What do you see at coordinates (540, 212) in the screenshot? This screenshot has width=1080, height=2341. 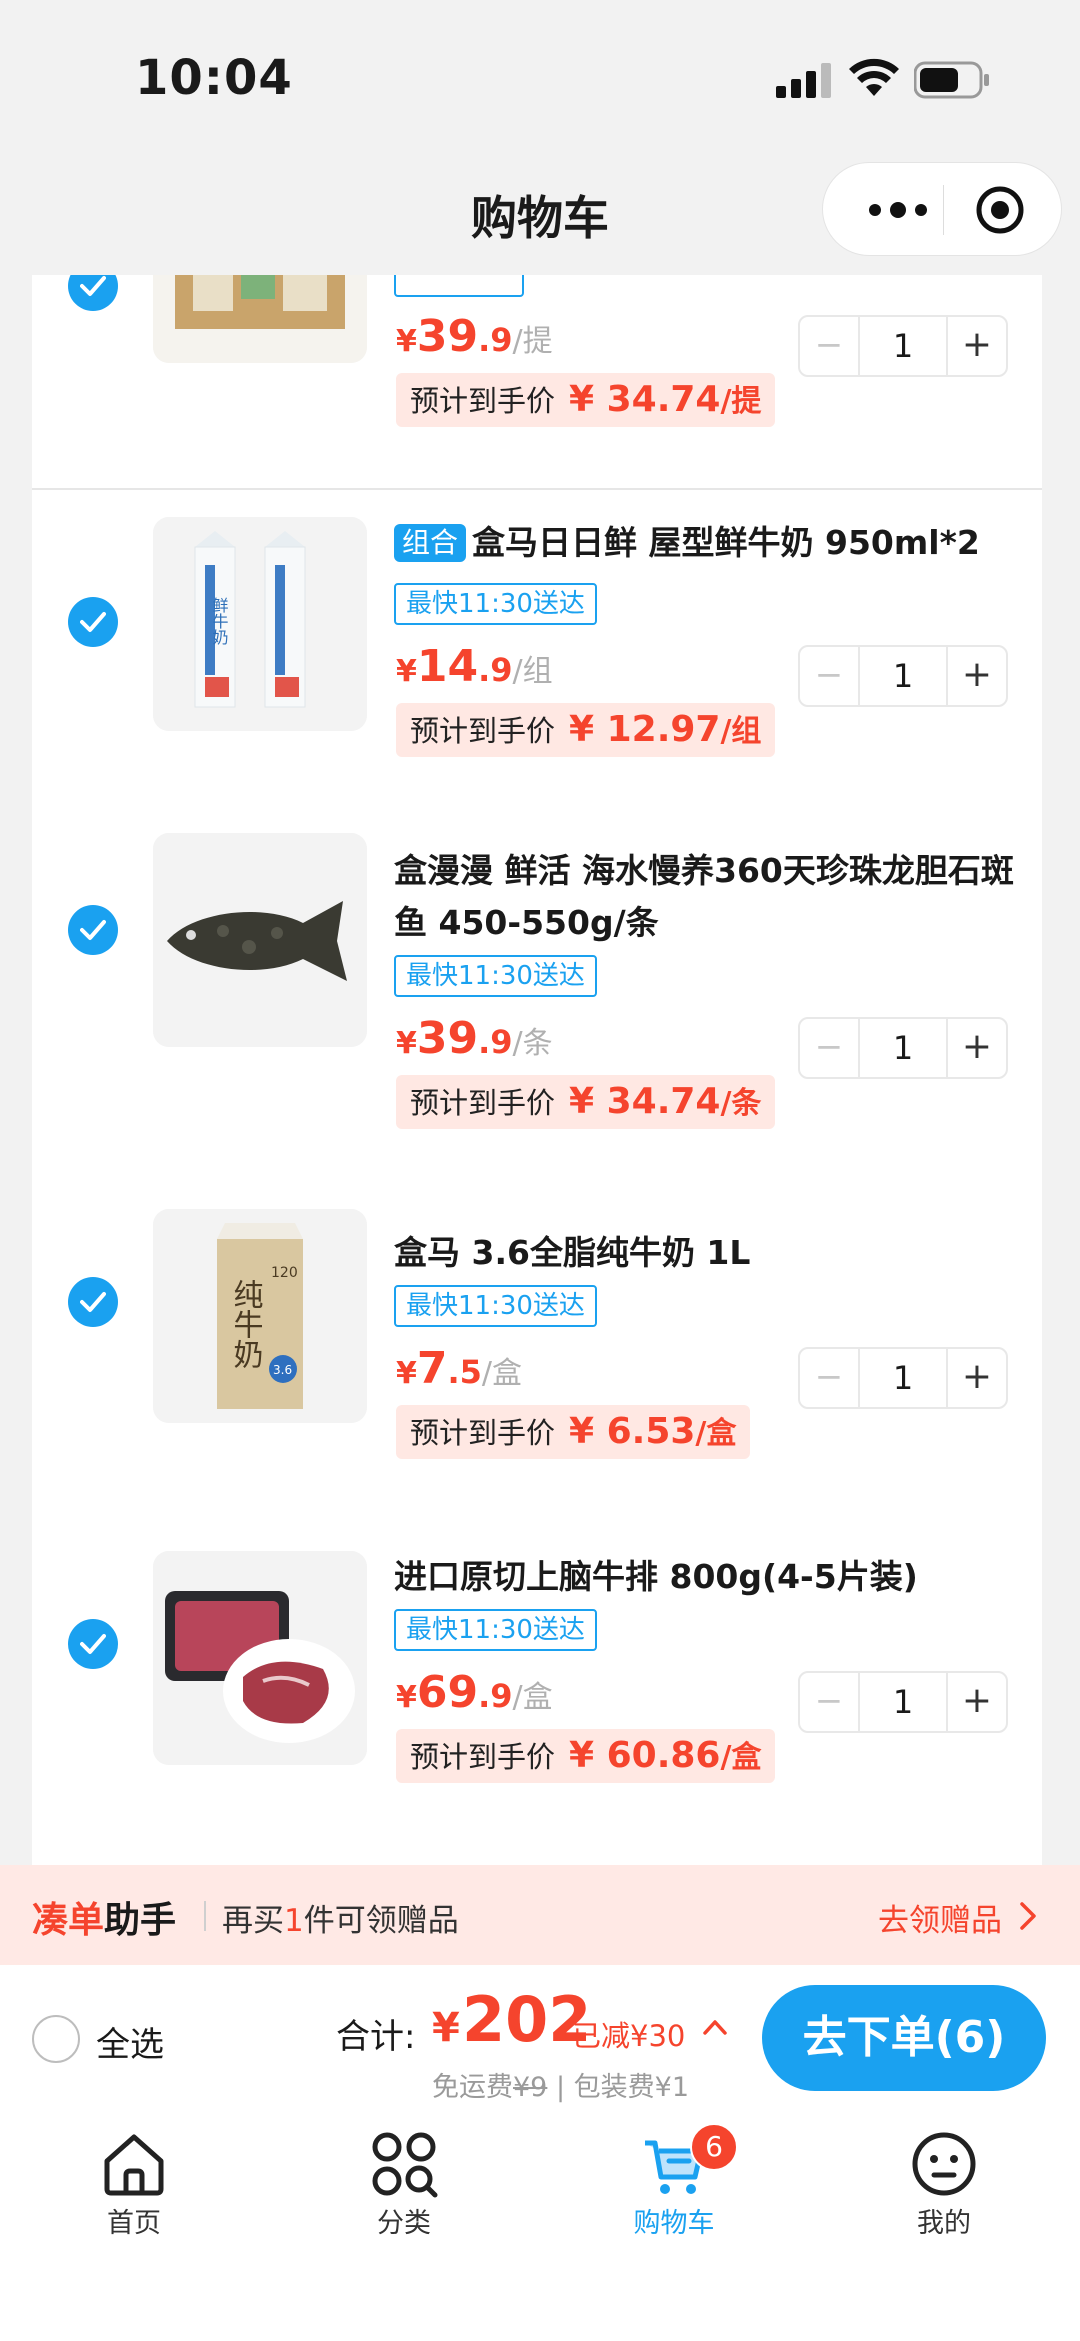 I see `nav-bar: 购物车` at bounding box center [540, 212].